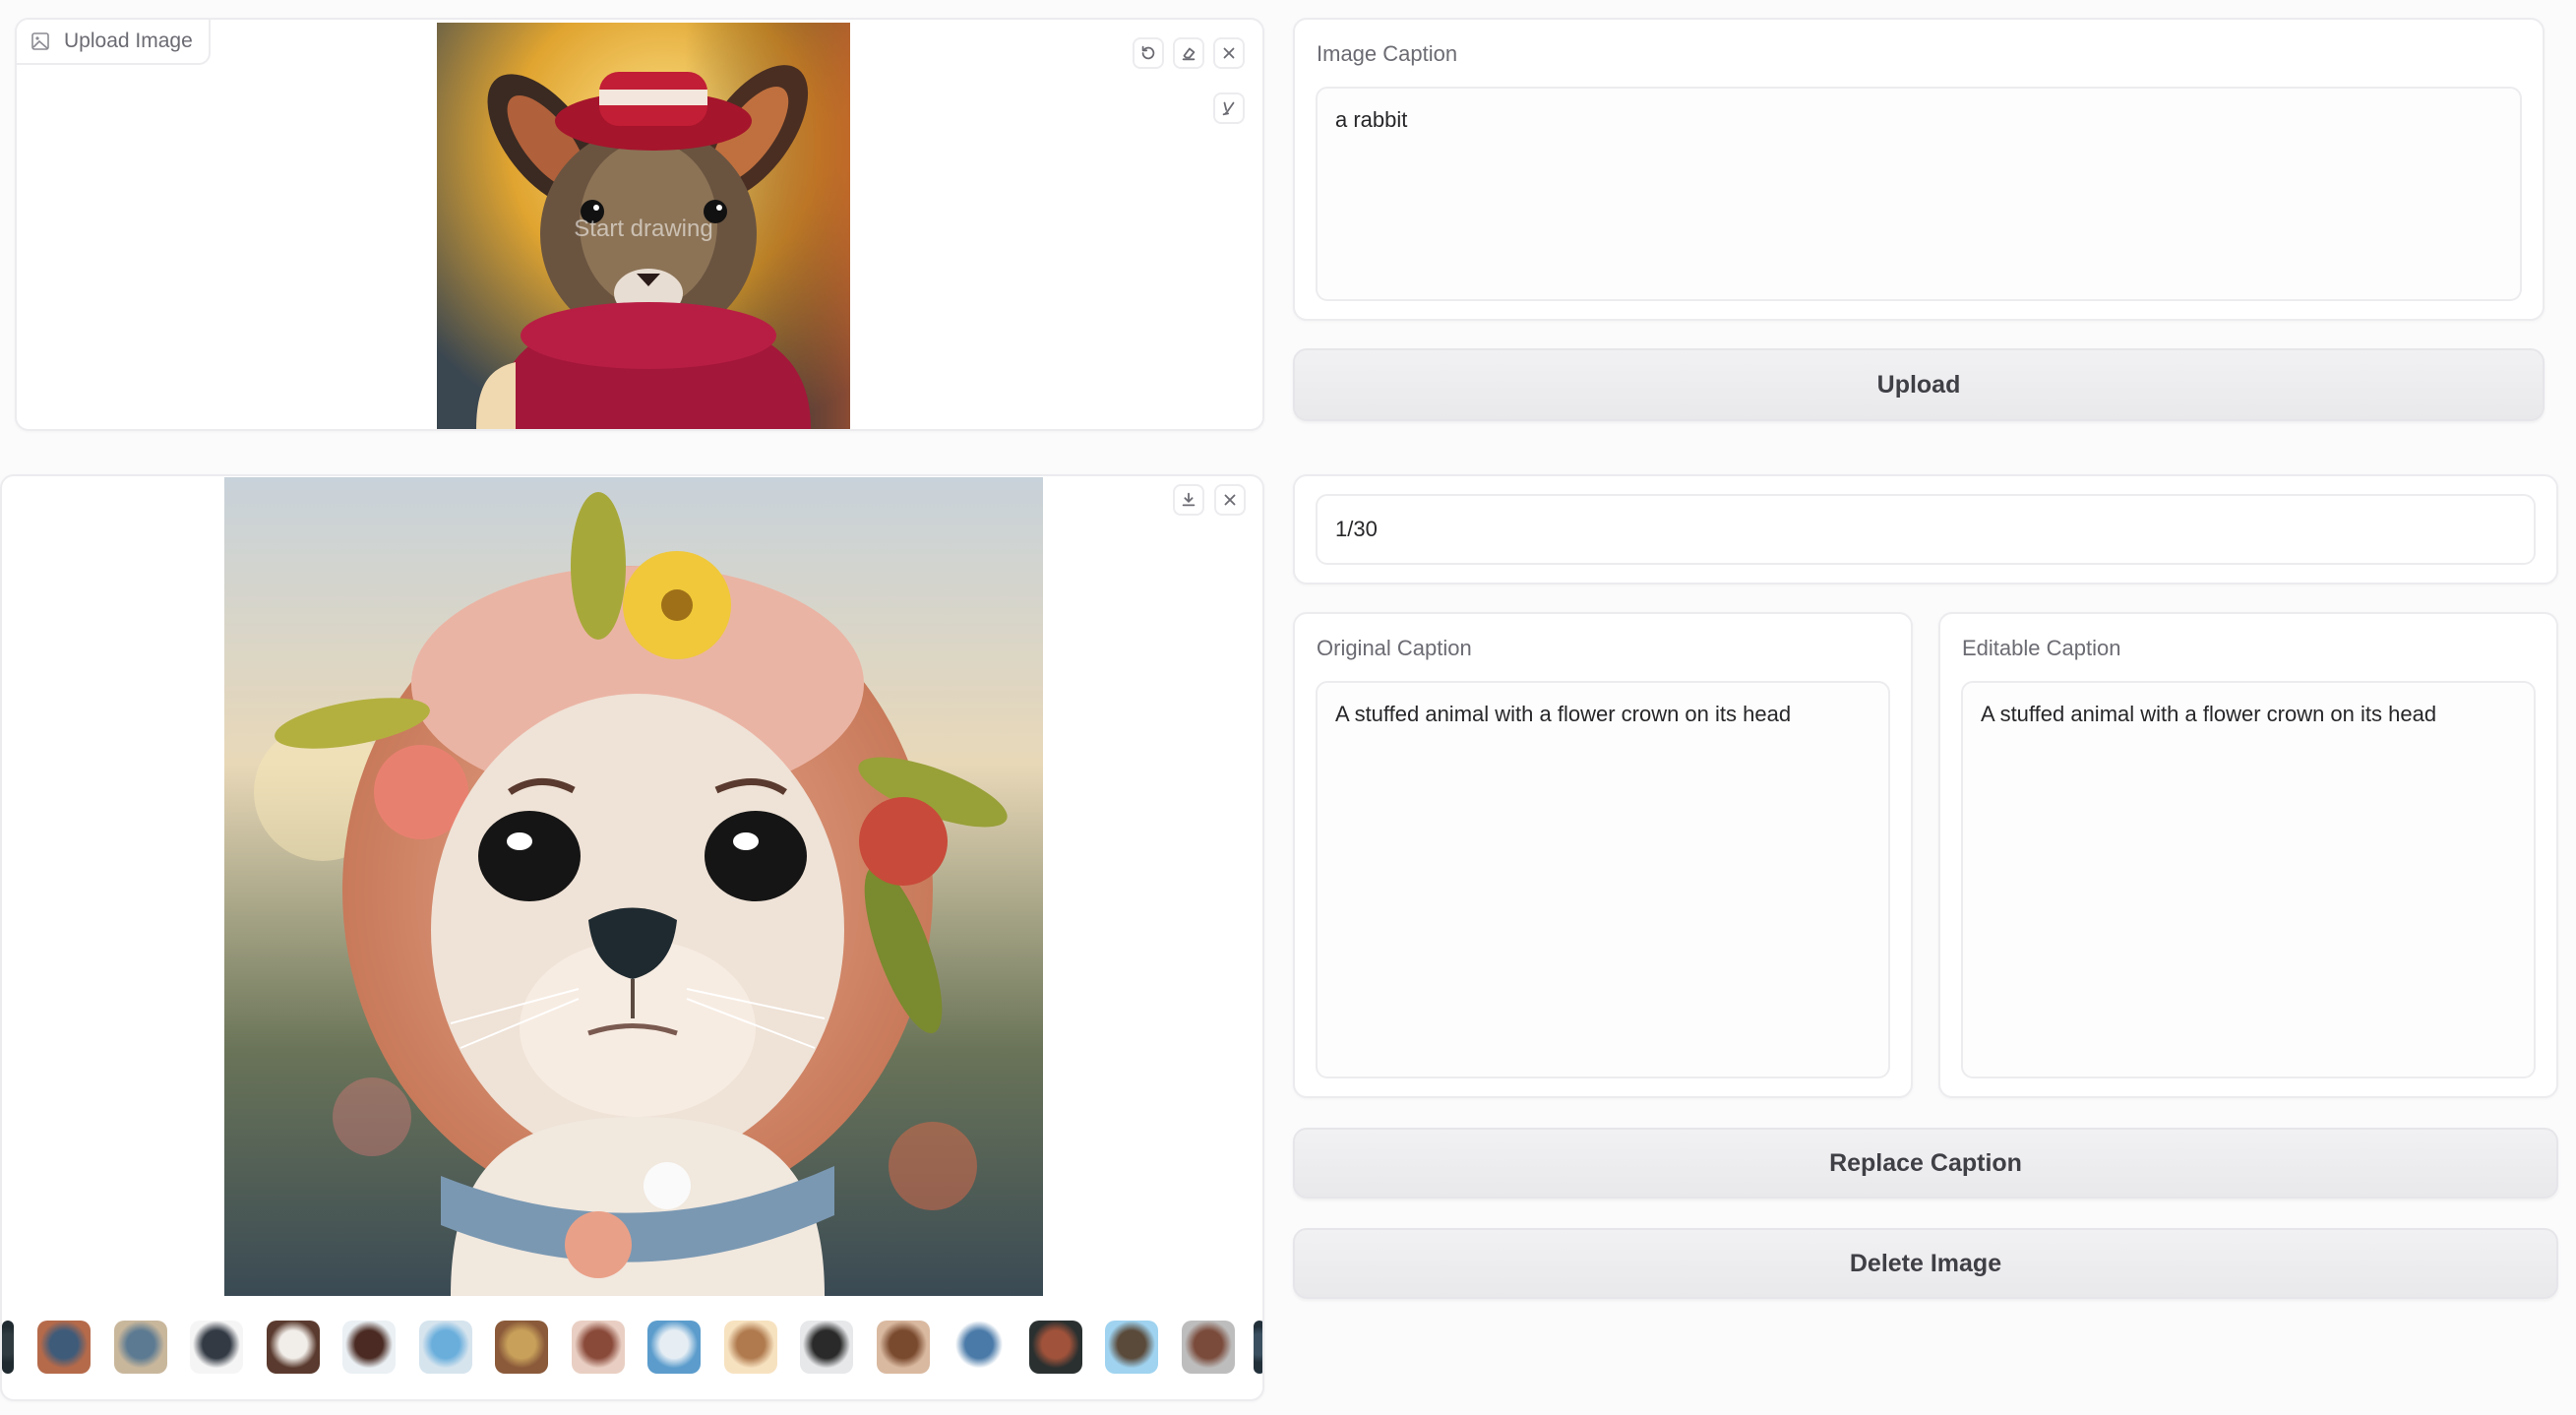  What do you see at coordinates (1925, 1263) in the screenshot?
I see `delete-image-button: Delete Image` at bounding box center [1925, 1263].